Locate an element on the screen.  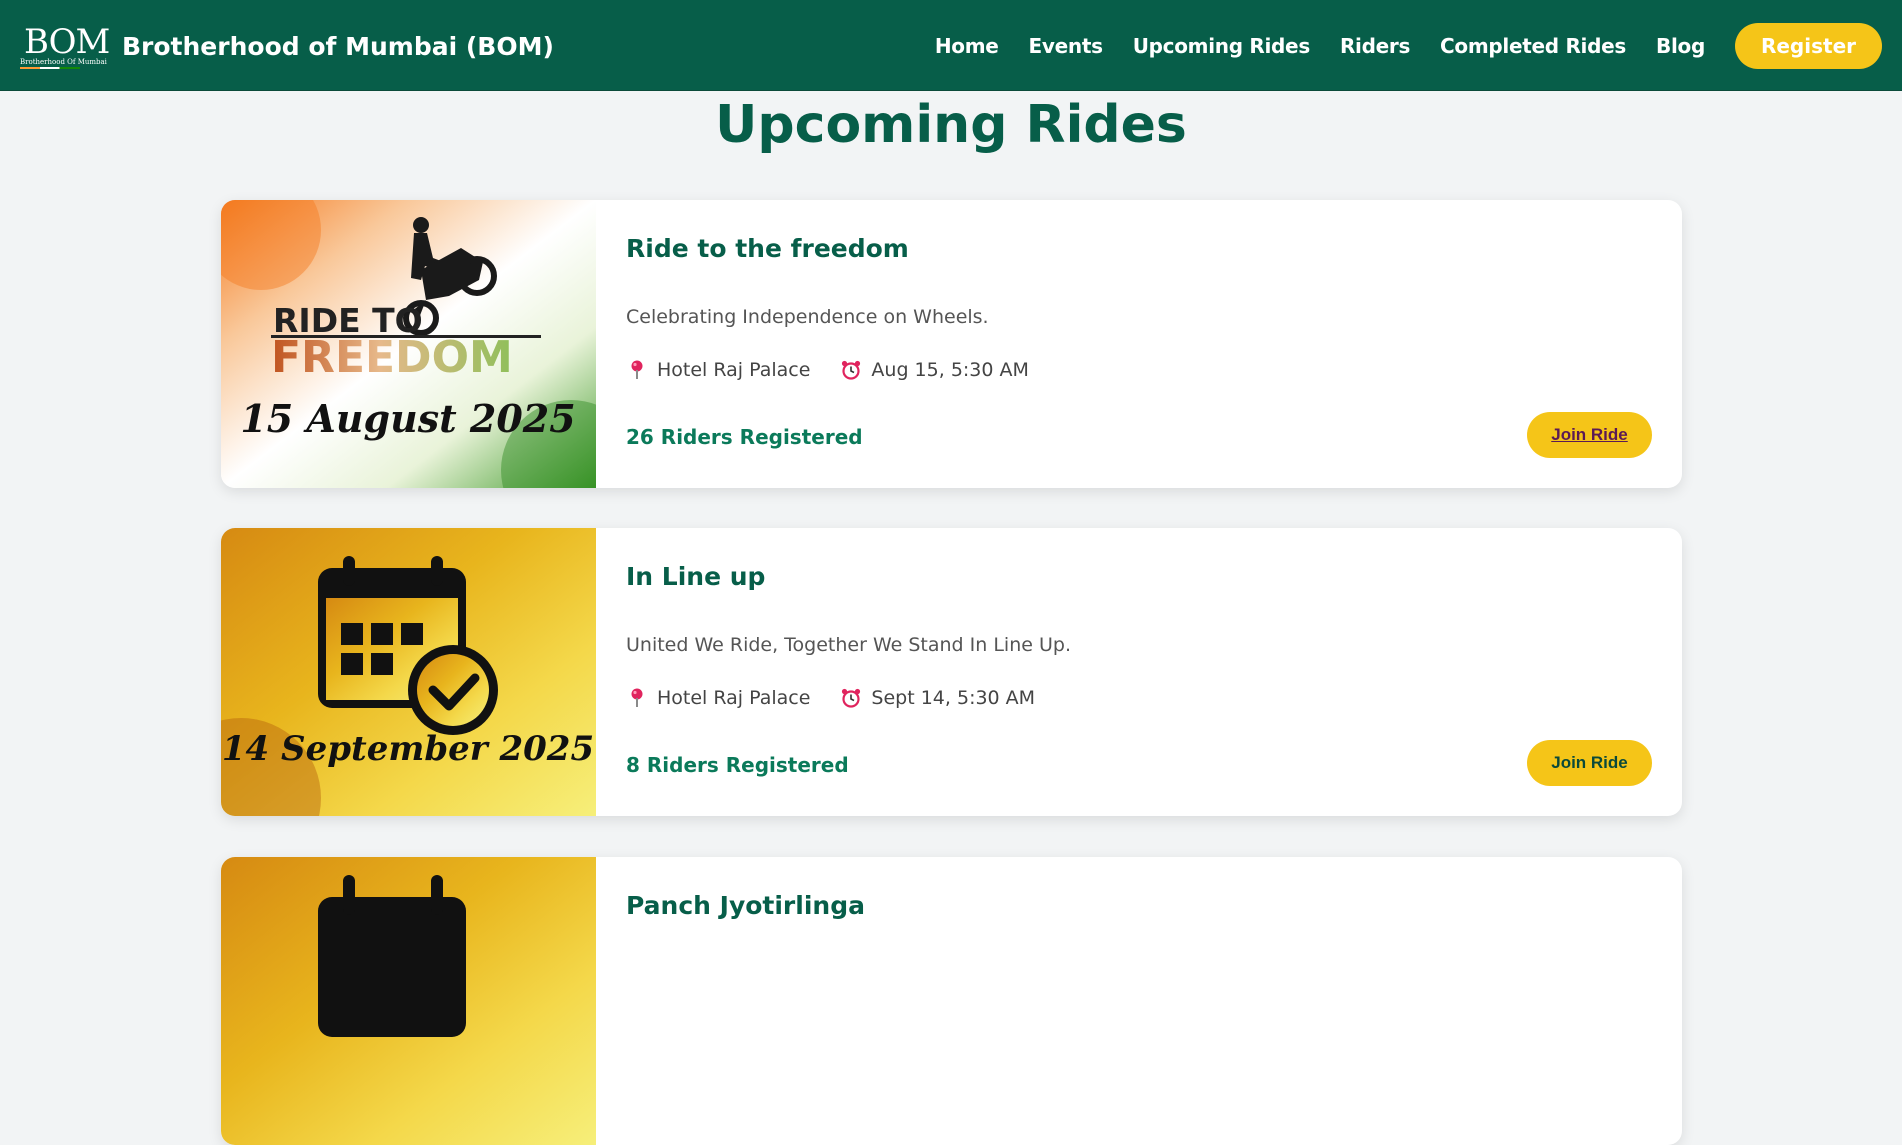
panch-poster-image is located at coordinates (408, 1001).